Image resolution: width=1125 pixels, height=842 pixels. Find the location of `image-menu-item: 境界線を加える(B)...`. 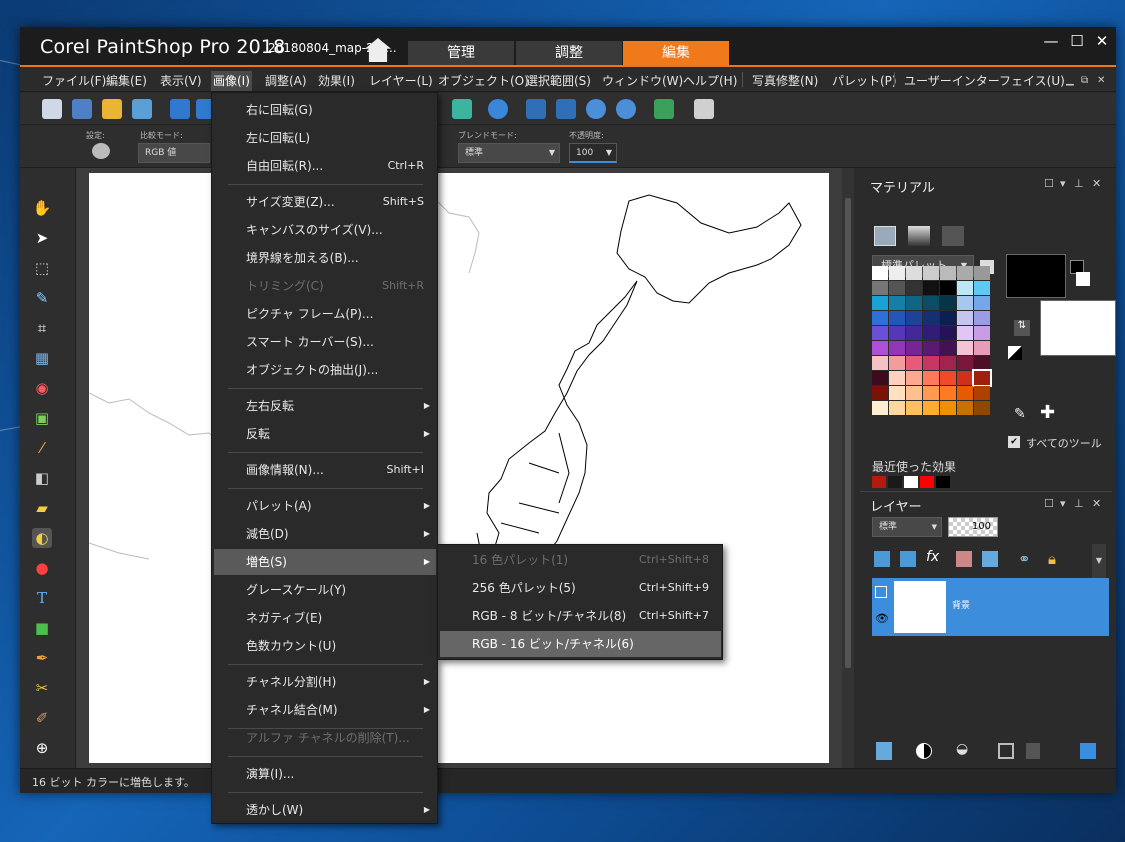

image-menu-item: 境界線を加える(B)... is located at coordinates (325, 258).